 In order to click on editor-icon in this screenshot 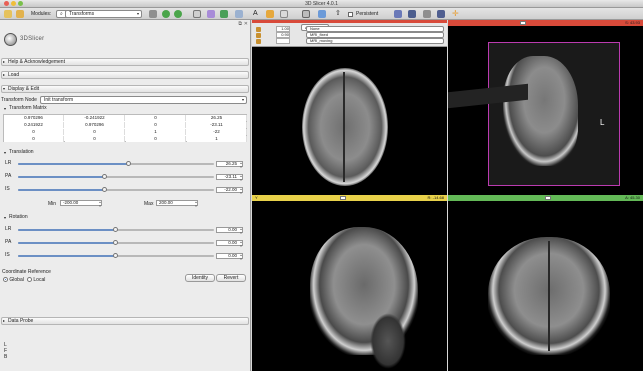, I will do `click(270, 14)`.